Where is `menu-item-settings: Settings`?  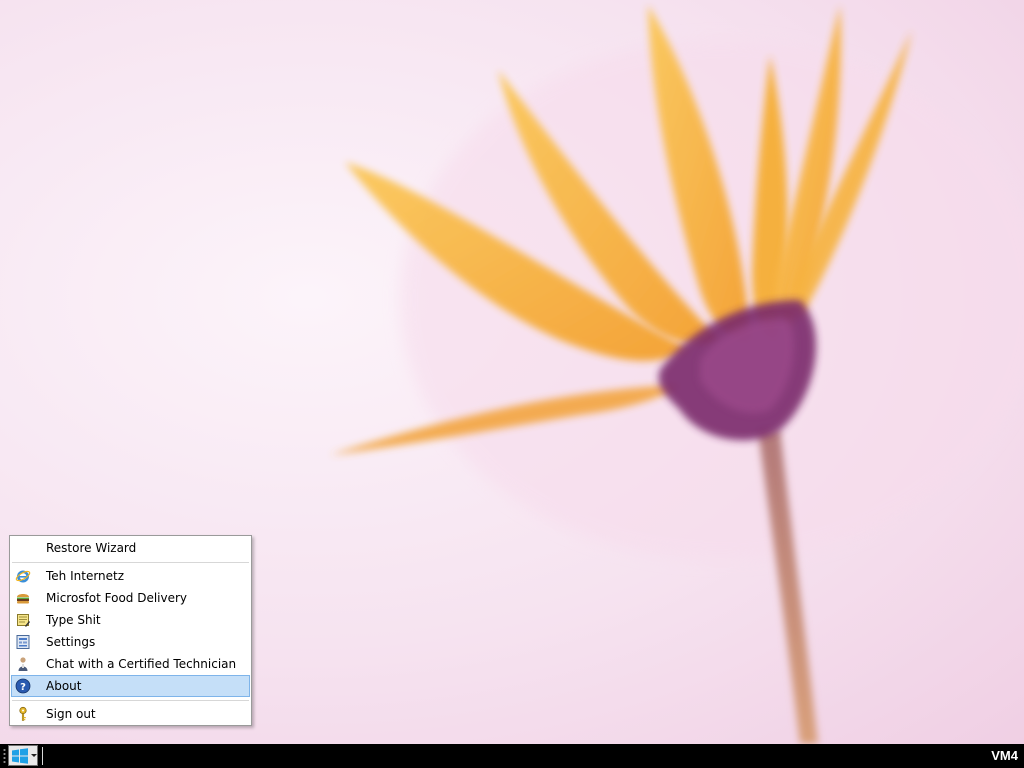 menu-item-settings: Settings is located at coordinates (130, 642).